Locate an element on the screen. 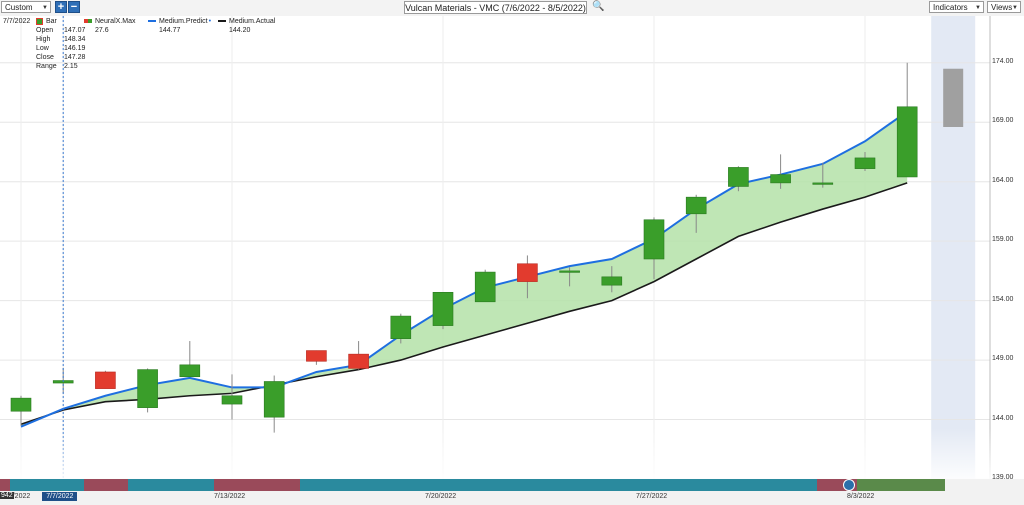 This screenshot has height=505, width=1024. close-label: Close is located at coordinates (45, 57).